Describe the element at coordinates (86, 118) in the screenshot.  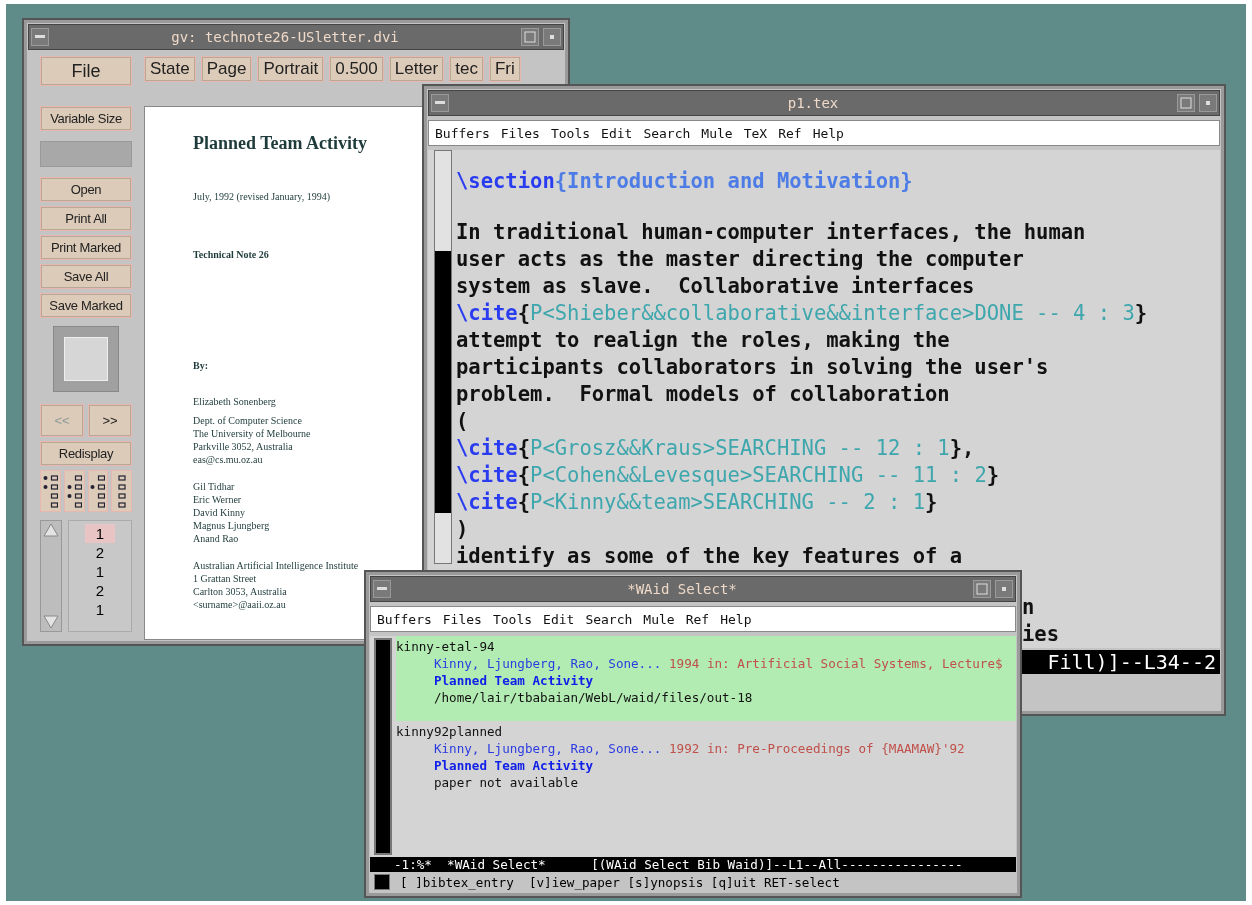
I see `size-button: Variable Size` at that location.